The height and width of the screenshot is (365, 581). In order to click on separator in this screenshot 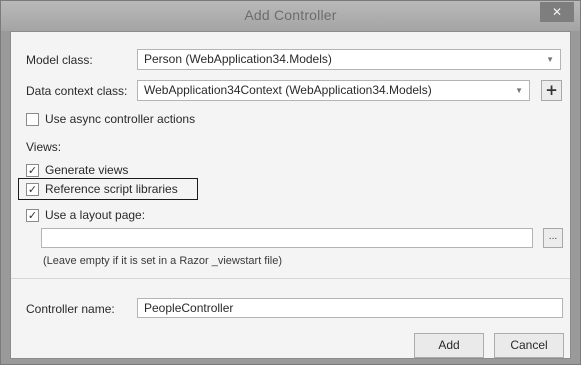, I will do `click(290, 278)`.